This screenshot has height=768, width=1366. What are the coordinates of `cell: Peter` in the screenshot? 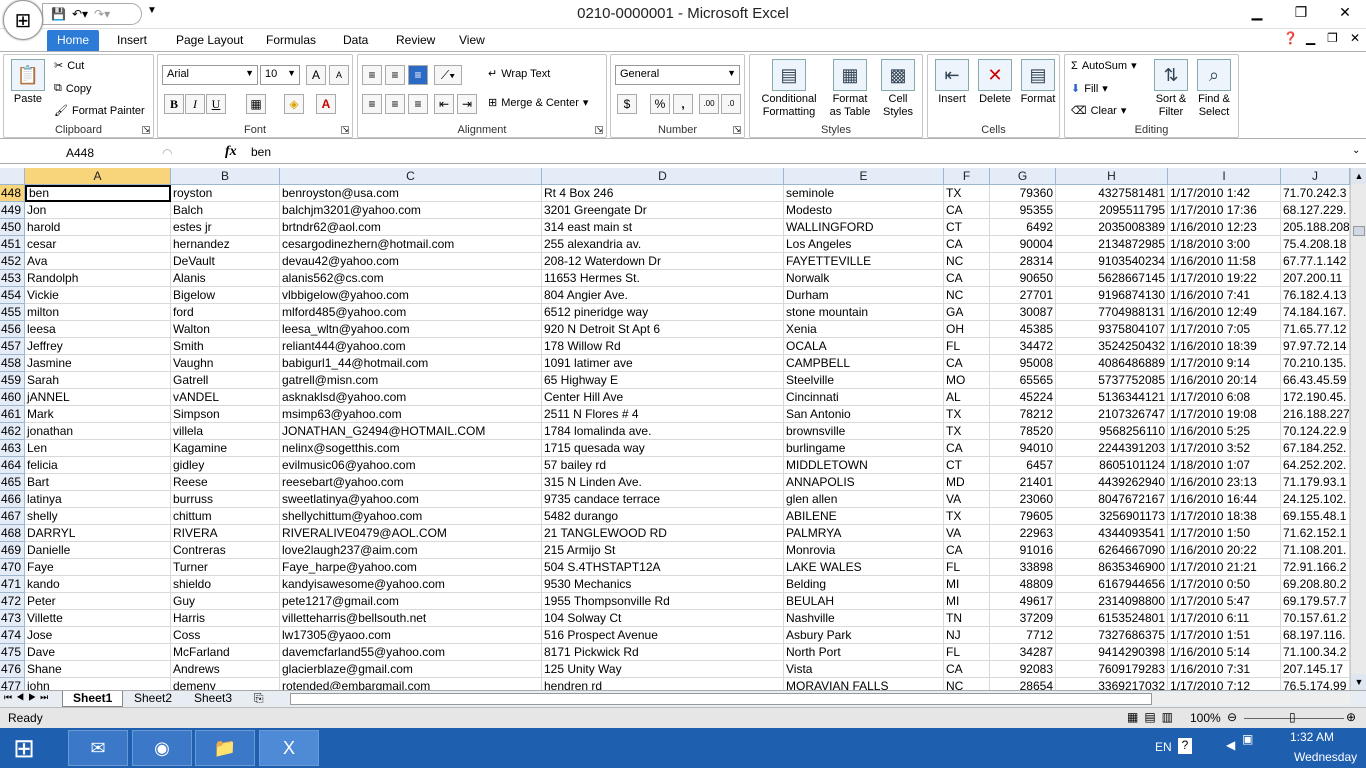 It's located at (98, 601).